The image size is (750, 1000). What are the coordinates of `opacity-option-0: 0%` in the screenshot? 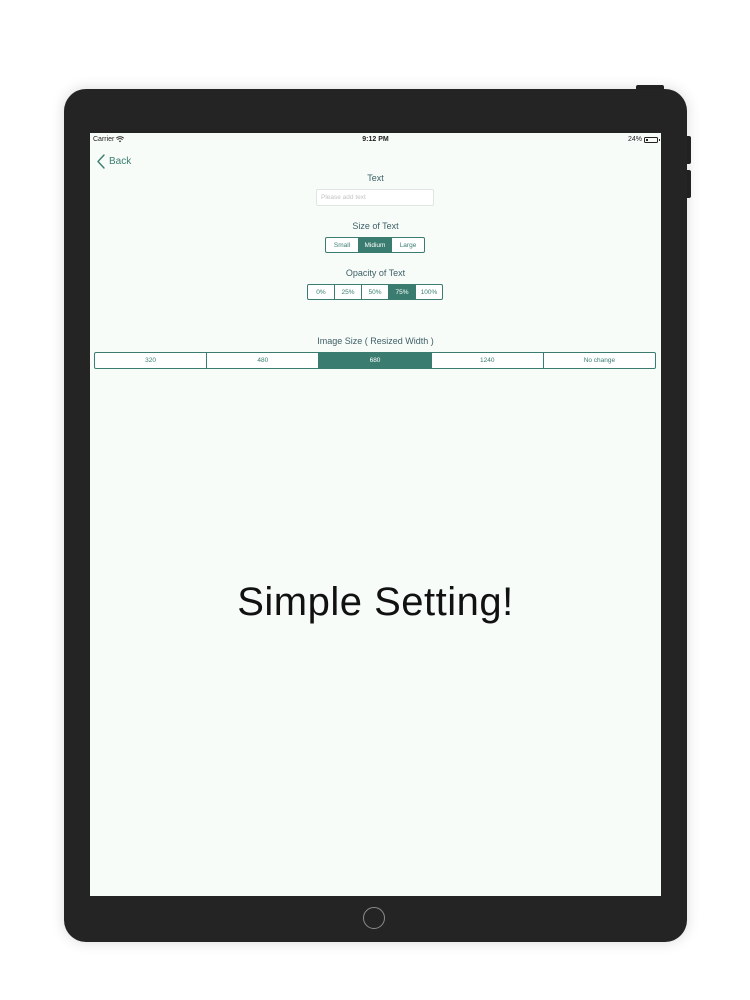 It's located at (321, 292).